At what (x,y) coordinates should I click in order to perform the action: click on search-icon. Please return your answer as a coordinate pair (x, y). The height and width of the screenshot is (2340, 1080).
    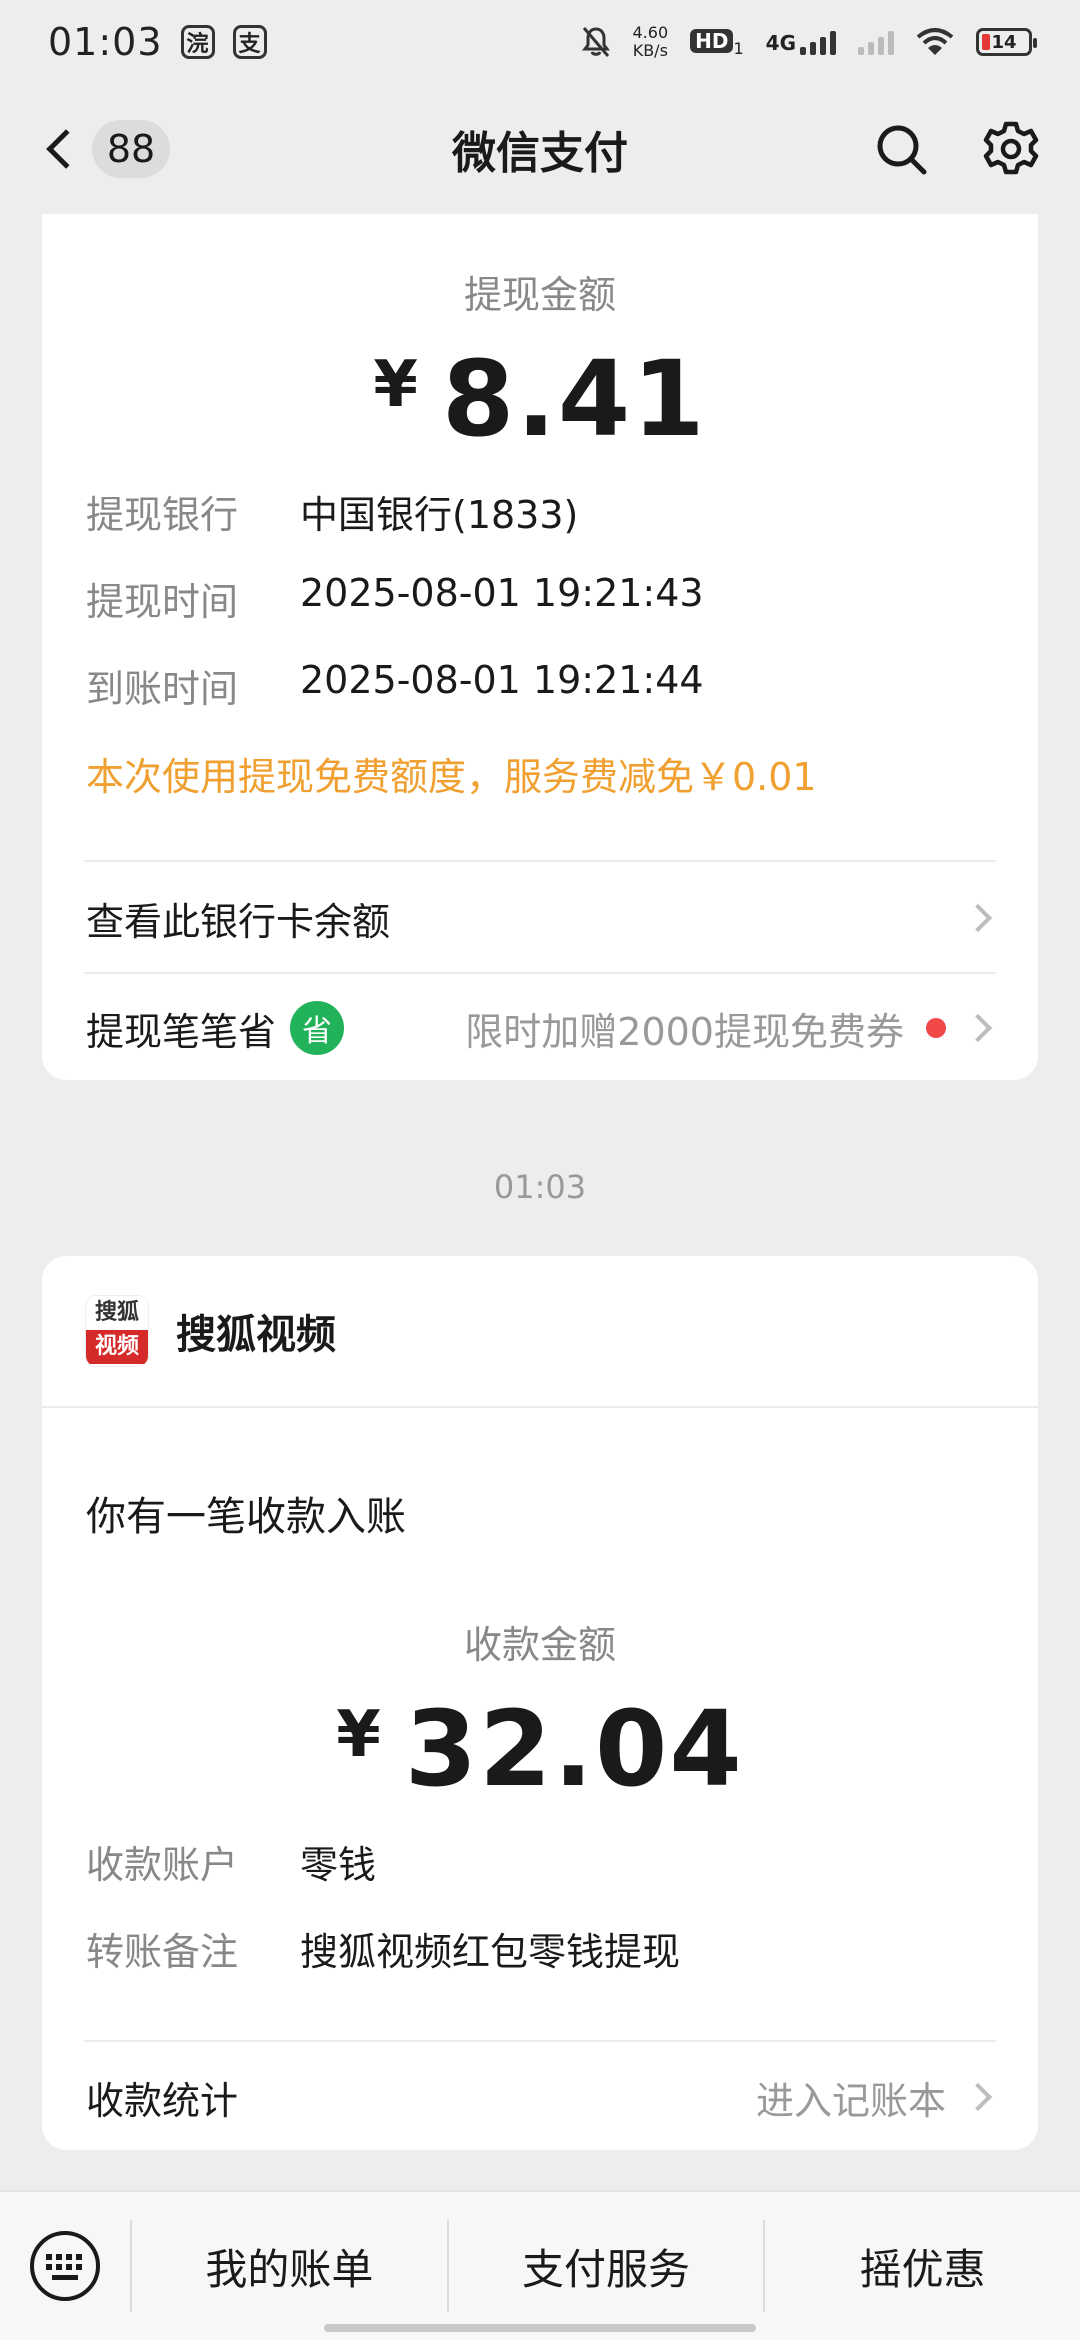
    Looking at the image, I should click on (901, 149).